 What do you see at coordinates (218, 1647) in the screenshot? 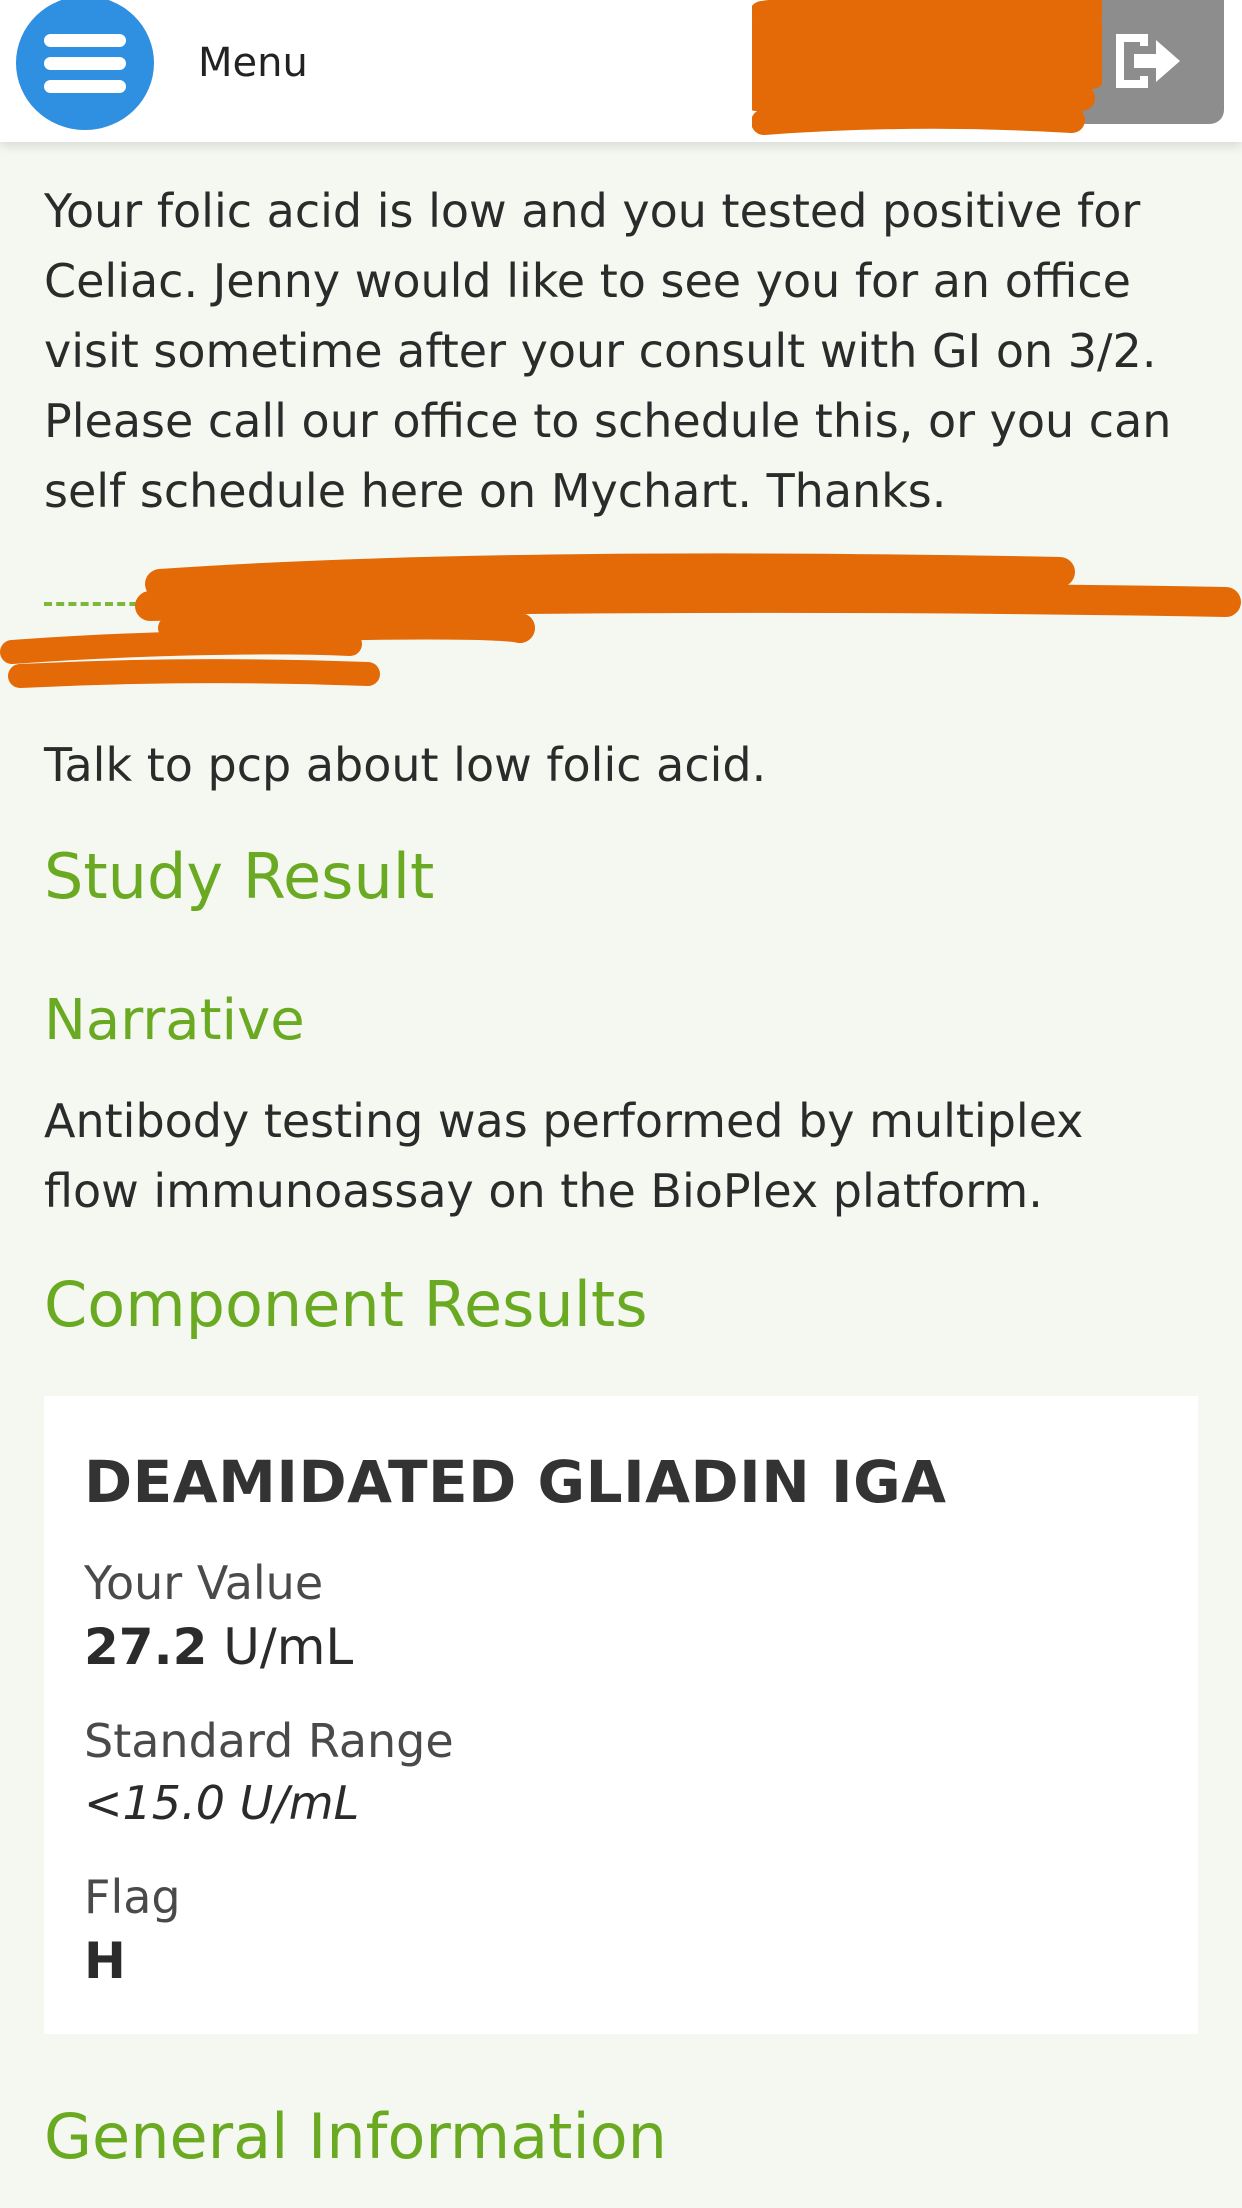
I see `your-value: 27.2 U/mL` at bounding box center [218, 1647].